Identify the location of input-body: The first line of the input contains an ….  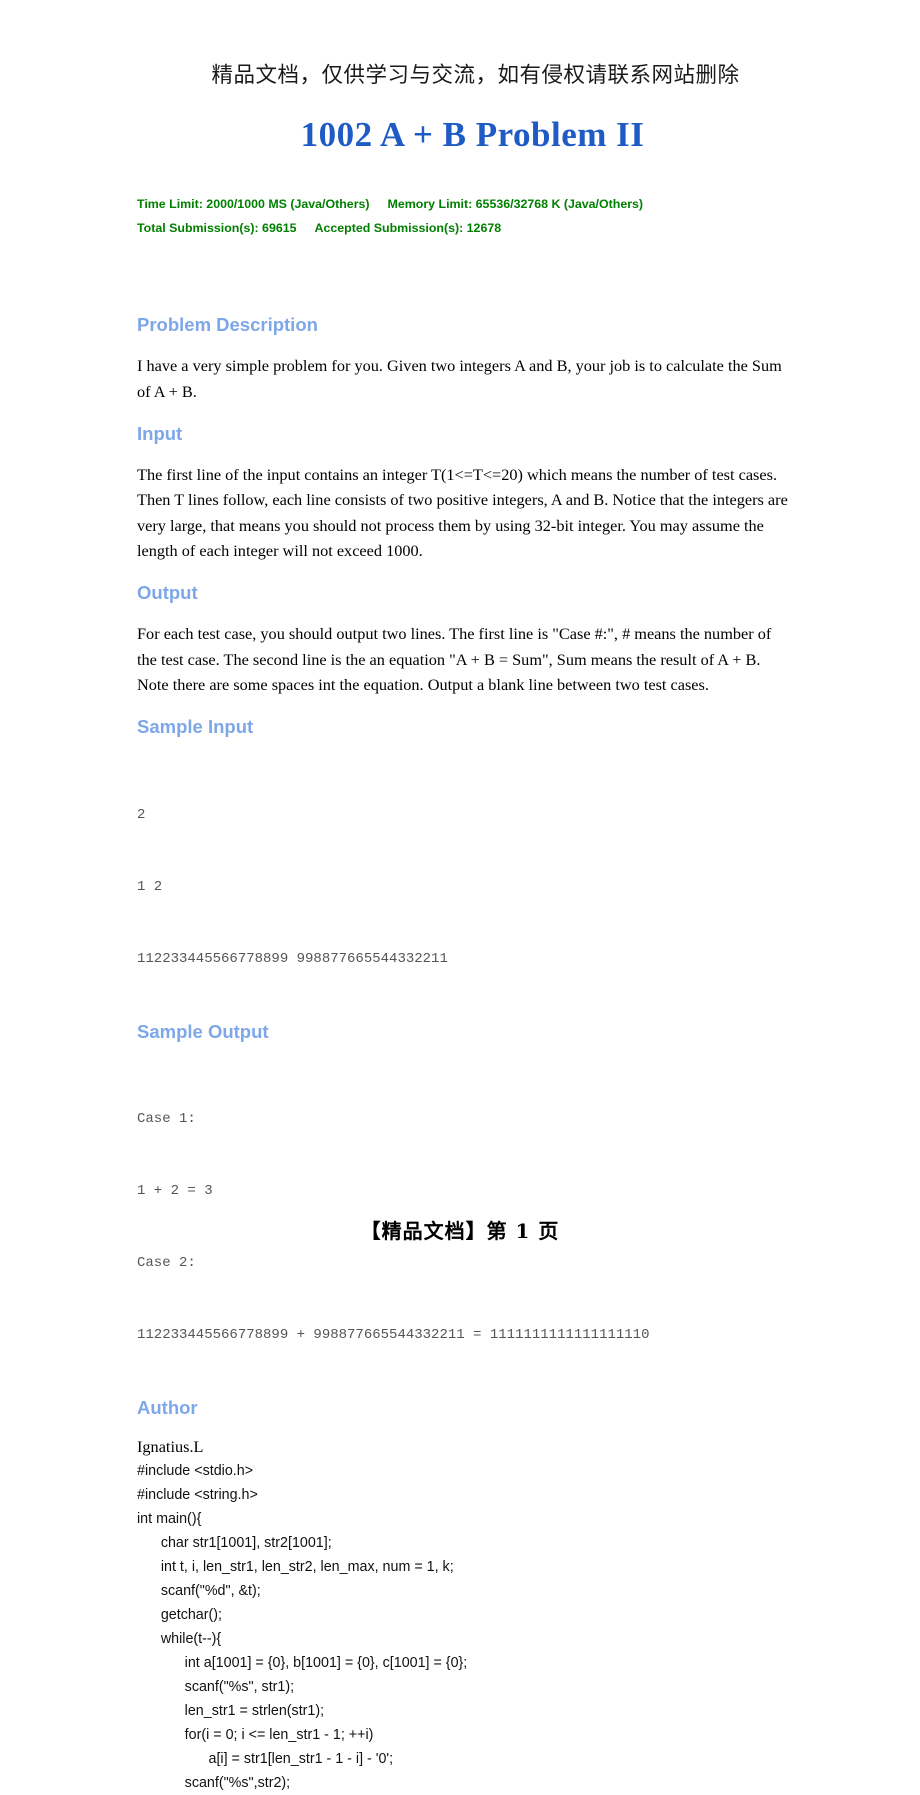
(462, 512).